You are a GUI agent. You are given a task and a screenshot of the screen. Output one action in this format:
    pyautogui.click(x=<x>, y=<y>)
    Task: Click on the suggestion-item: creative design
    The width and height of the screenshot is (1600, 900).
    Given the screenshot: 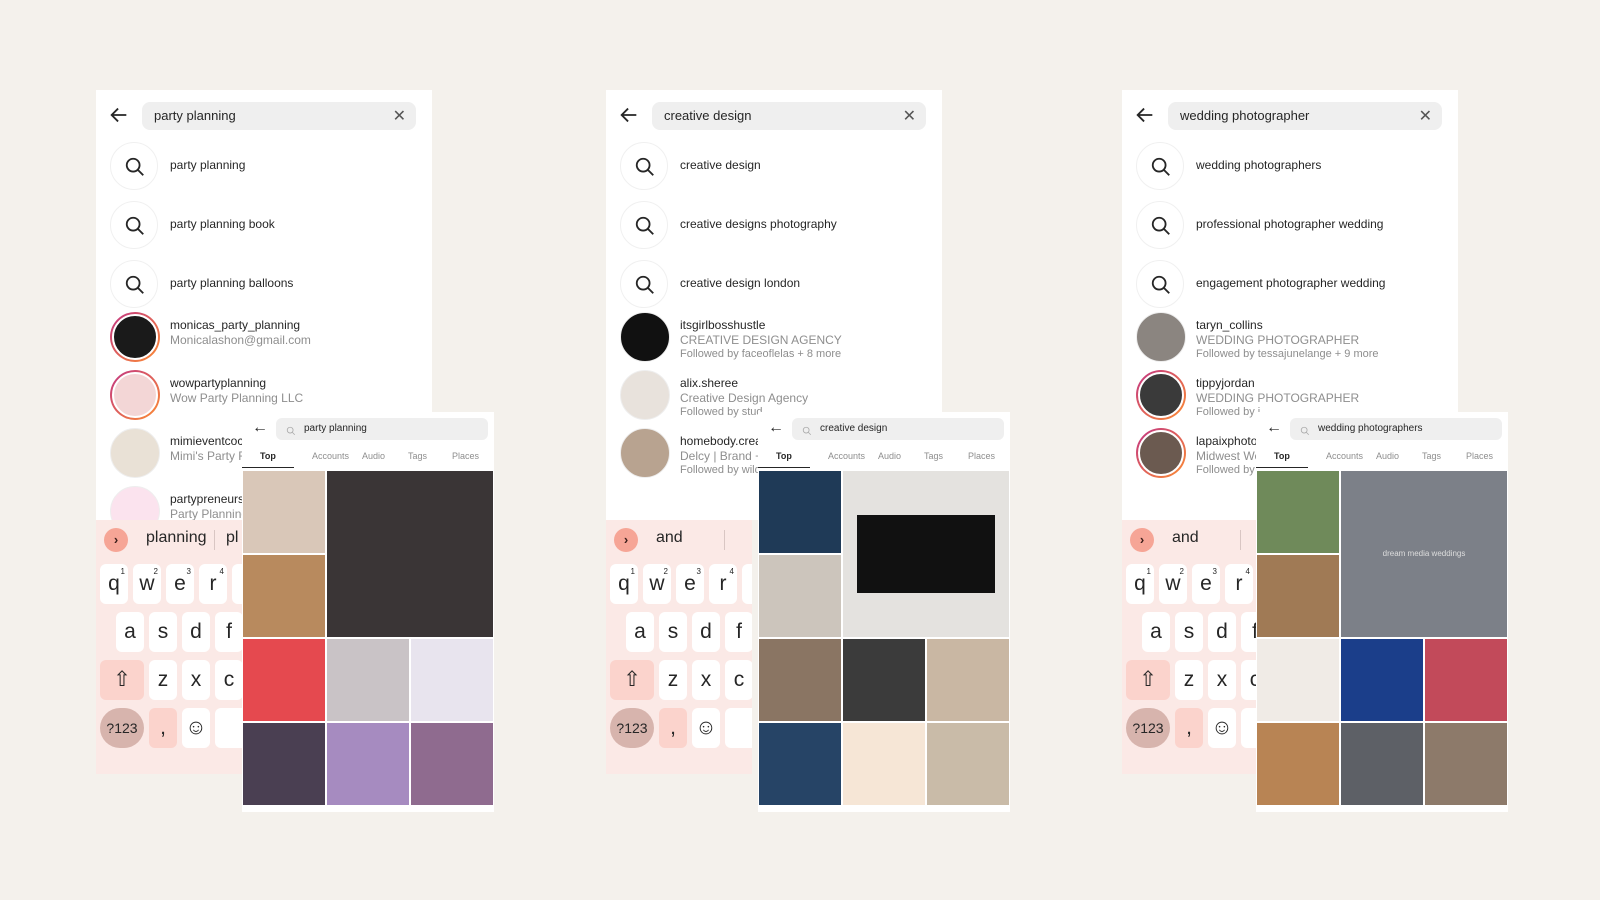 What is the action you would take?
    pyautogui.click(x=775, y=166)
    